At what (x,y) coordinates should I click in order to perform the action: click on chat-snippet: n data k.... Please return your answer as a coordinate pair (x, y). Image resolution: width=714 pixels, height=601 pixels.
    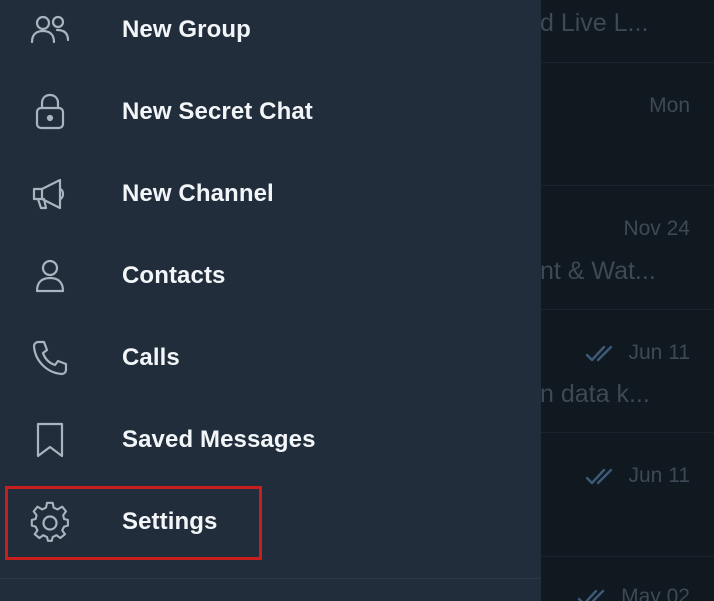
    Looking at the image, I should click on (595, 394).